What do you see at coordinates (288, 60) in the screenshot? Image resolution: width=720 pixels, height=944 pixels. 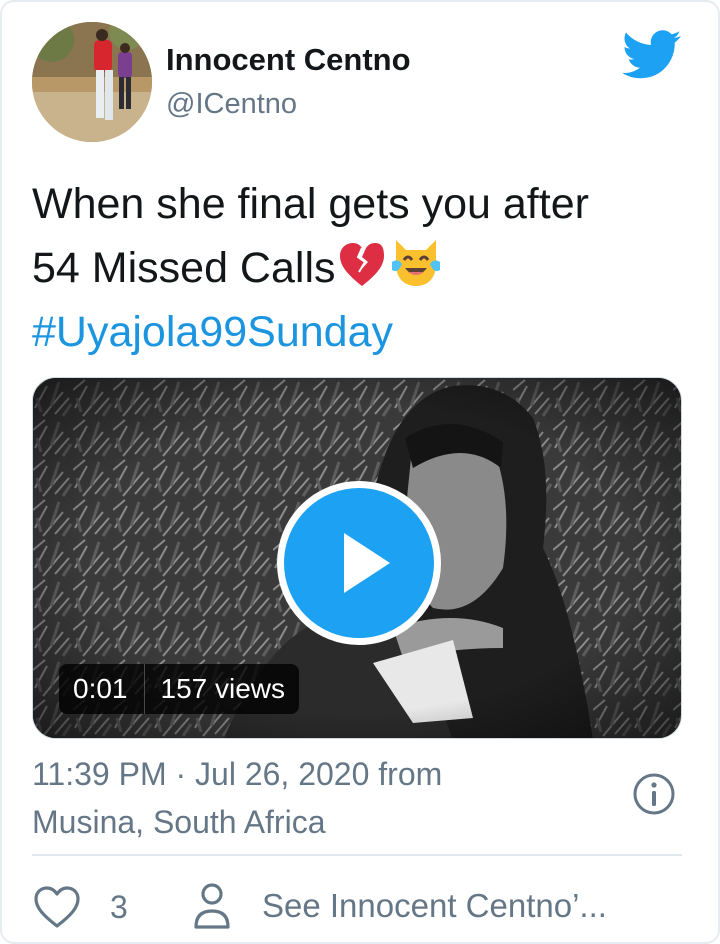 I see `author-name: Innocent Centno` at bounding box center [288, 60].